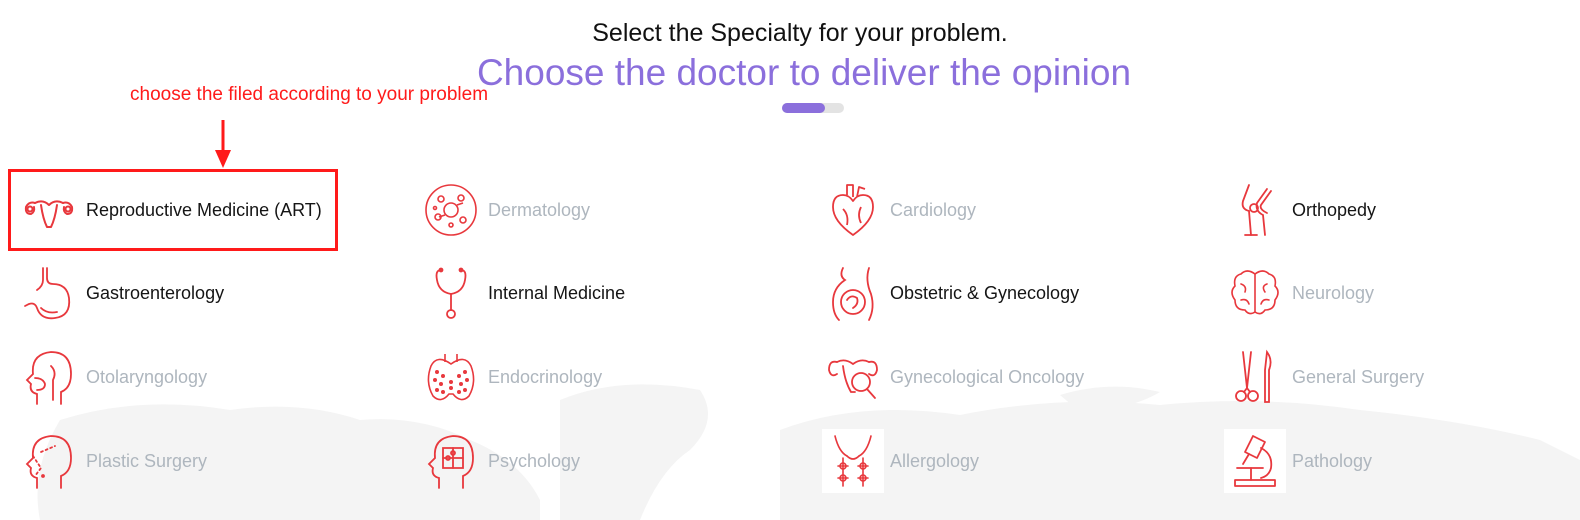 This screenshot has height=520, width=1580. I want to click on specialty-label: Gastroenterology, so click(155, 292).